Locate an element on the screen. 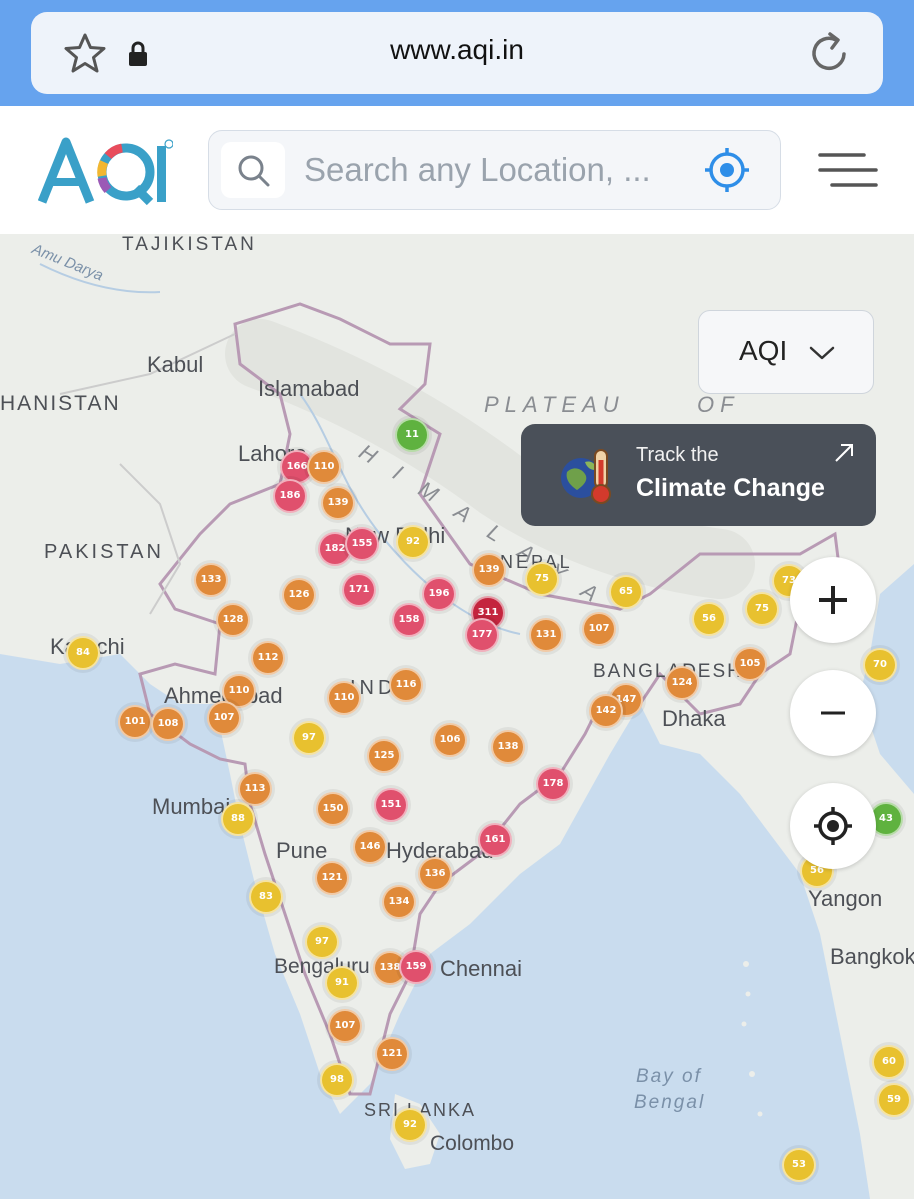 This screenshot has width=914, height=1199. aqi-marker: 151 is located at coordinates (391, 805).